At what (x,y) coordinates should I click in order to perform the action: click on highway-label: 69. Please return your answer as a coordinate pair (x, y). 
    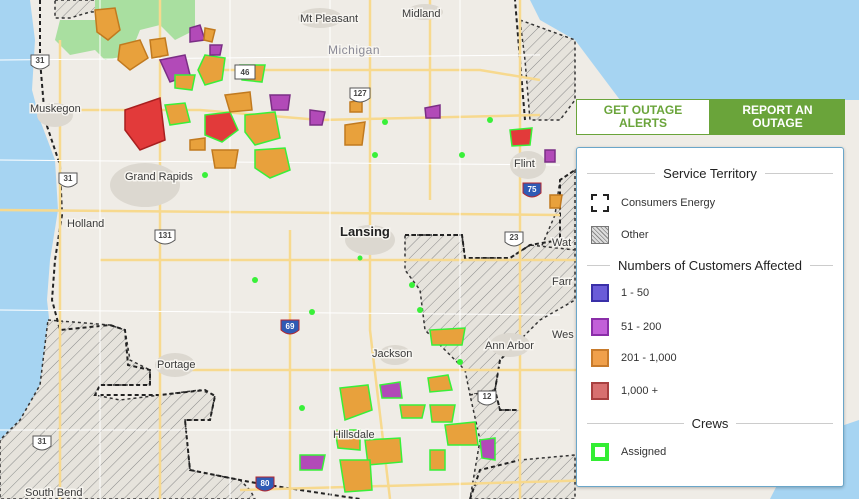
    Looking at the image, I should click on (290, 326).